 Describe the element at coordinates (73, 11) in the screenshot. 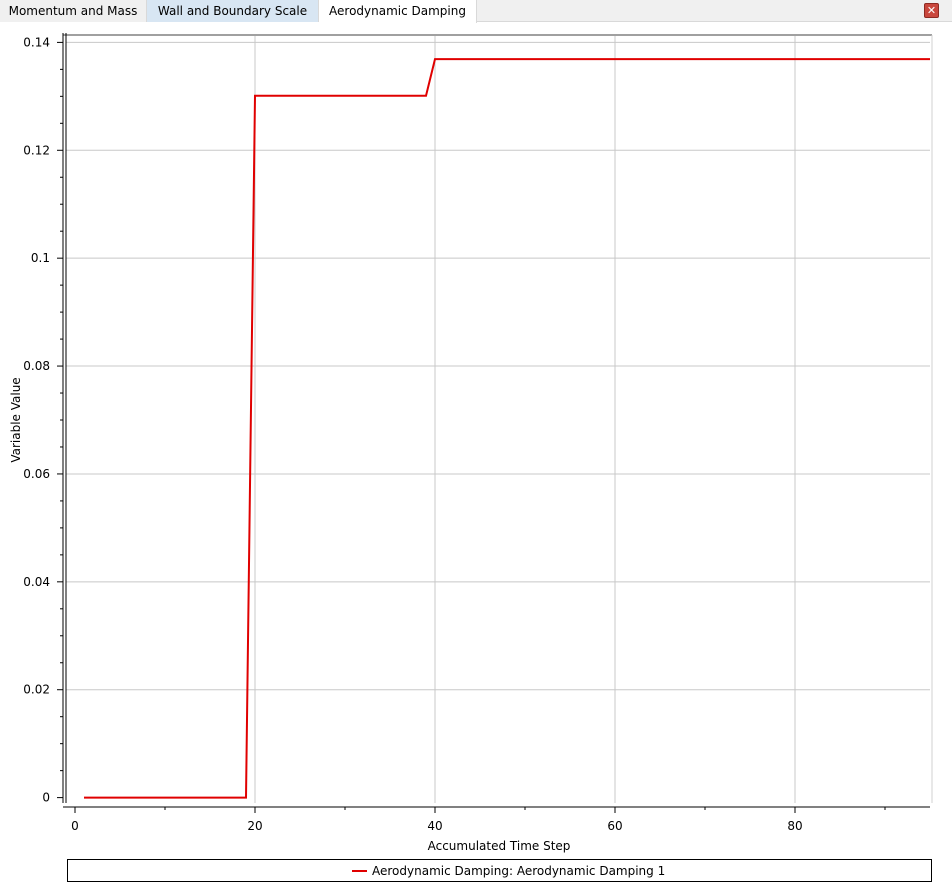

I see `tab-momentum-and-mass: Momentum and Mass` at that location.